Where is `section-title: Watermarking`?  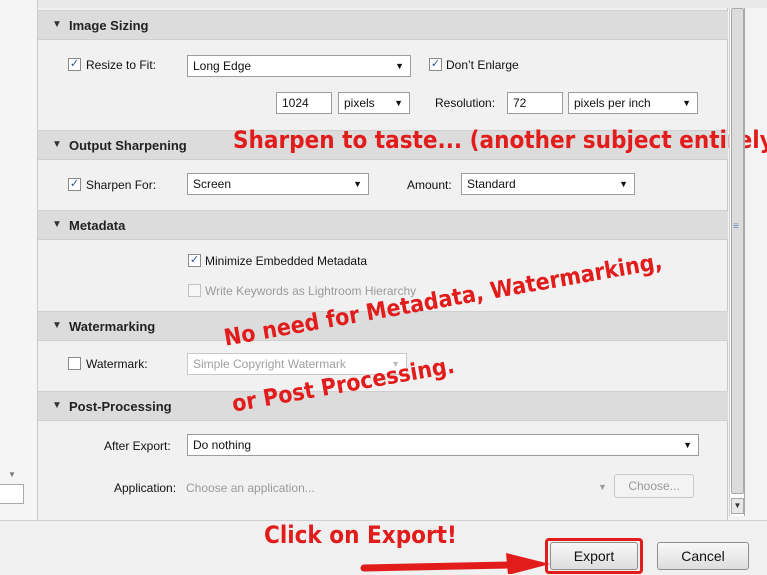 section-title: Watermarking is located at coordinates (112, 326).